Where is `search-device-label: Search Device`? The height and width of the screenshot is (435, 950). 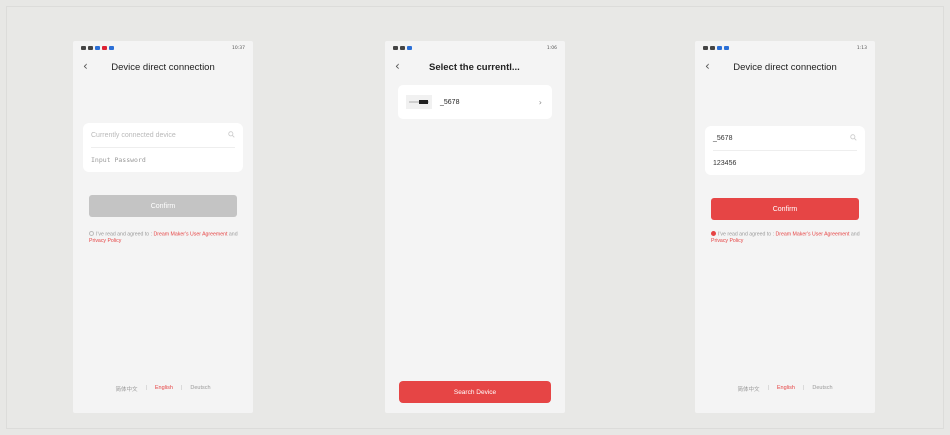
search-device-label: Search Device is located at coordinates (475, 392).